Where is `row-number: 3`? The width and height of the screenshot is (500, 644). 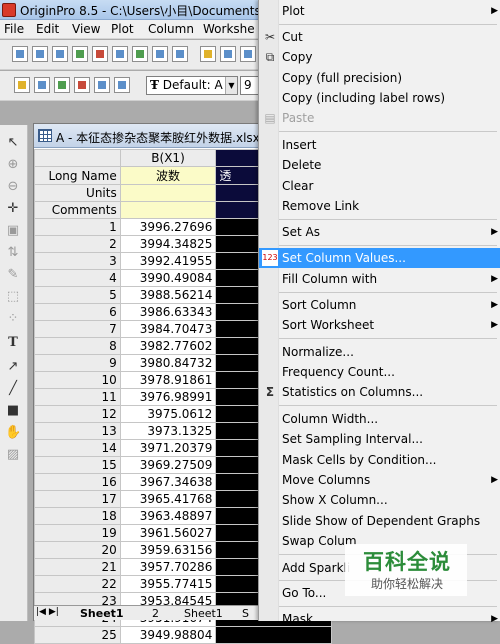
row-number: 3 is located at coordinates (77, 261).